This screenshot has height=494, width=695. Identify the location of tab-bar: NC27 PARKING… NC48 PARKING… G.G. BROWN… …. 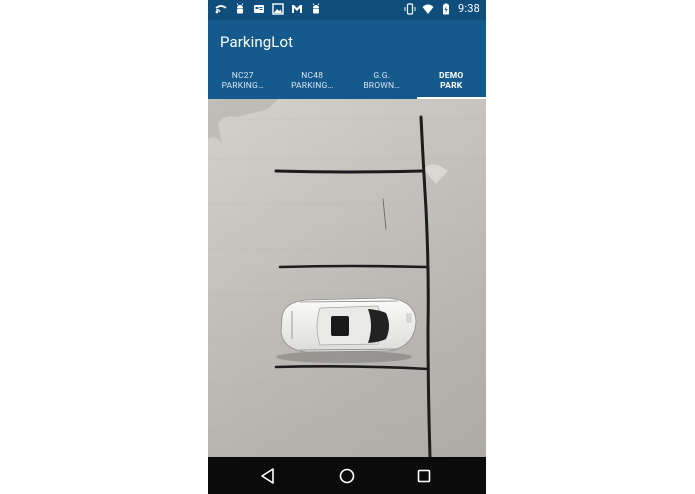
(347, 80).